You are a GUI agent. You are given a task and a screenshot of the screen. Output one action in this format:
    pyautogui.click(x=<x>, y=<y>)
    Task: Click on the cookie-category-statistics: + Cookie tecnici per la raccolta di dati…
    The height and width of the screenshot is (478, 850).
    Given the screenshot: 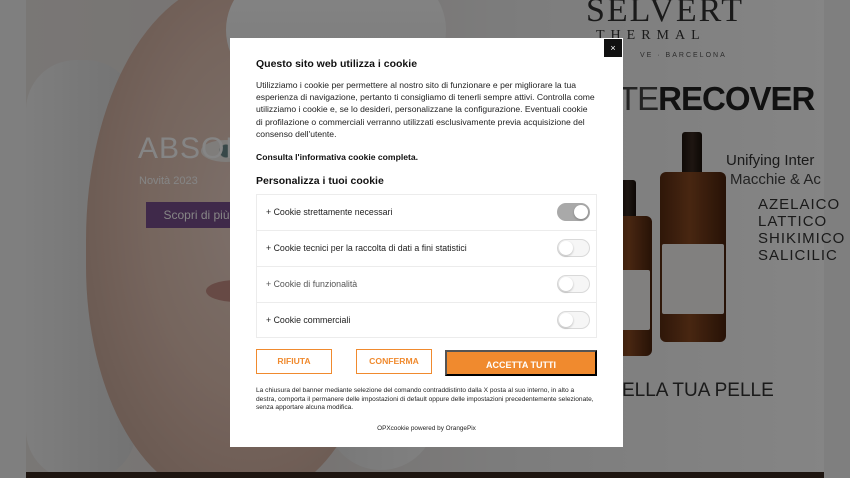 What is the action you would take?
    pyautogui.click(x=426, y=249)
    